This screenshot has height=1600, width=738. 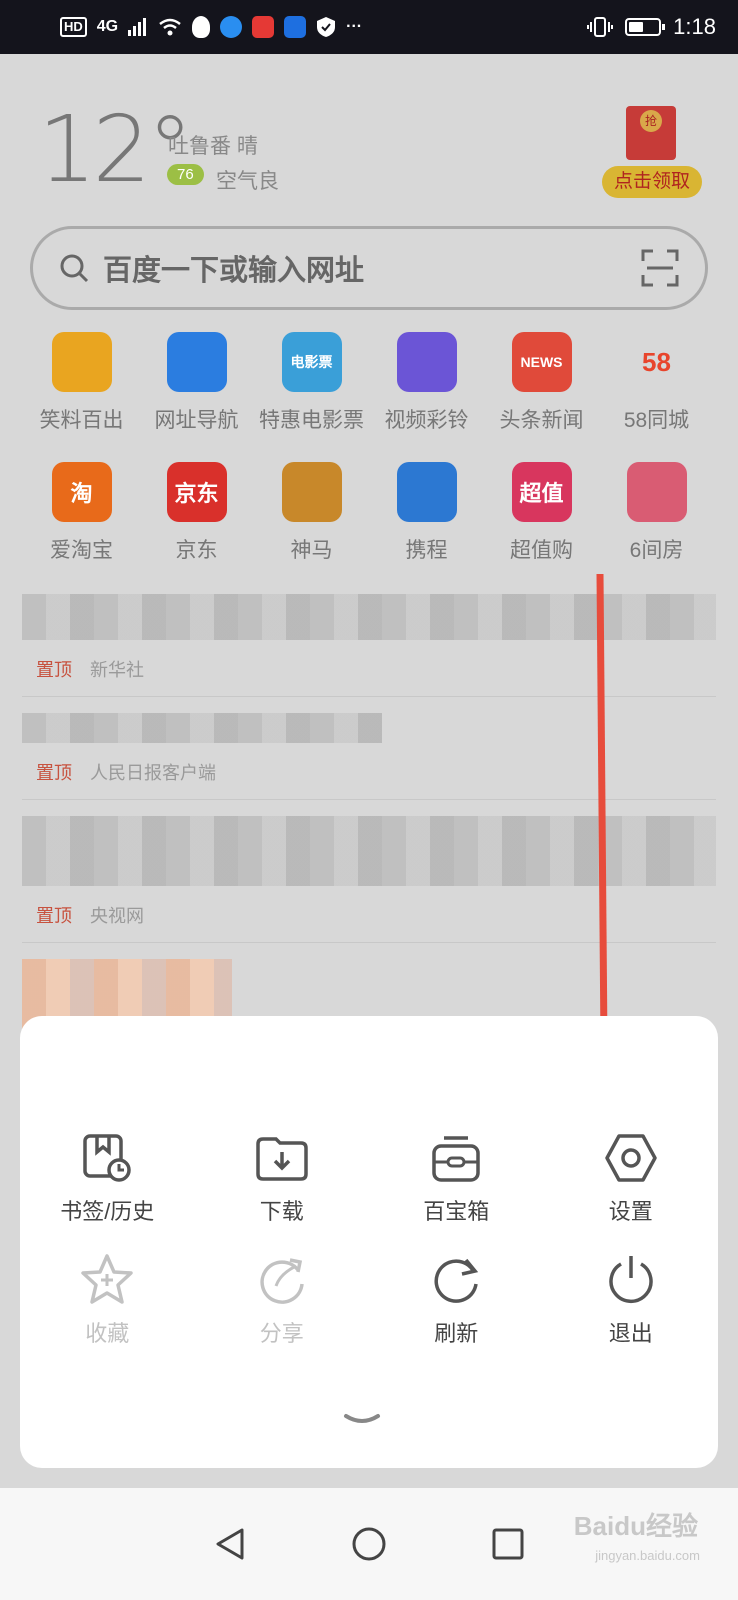 I want to click on alpaca-icon, so click(x=311, y=492).